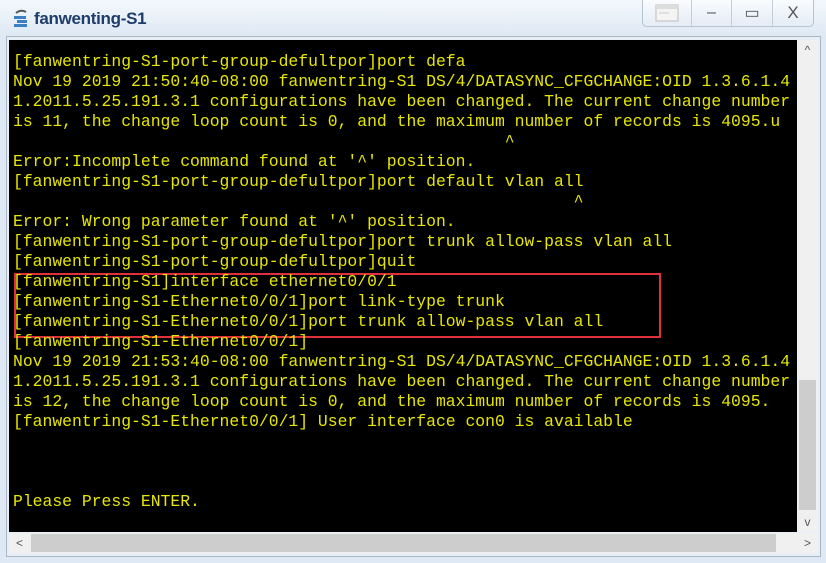 The image size is (826, 563). What do you see at coordinates (20, 18) in the screenshot?
I see `terminal-app-icon` at bounding box center [20, 18].